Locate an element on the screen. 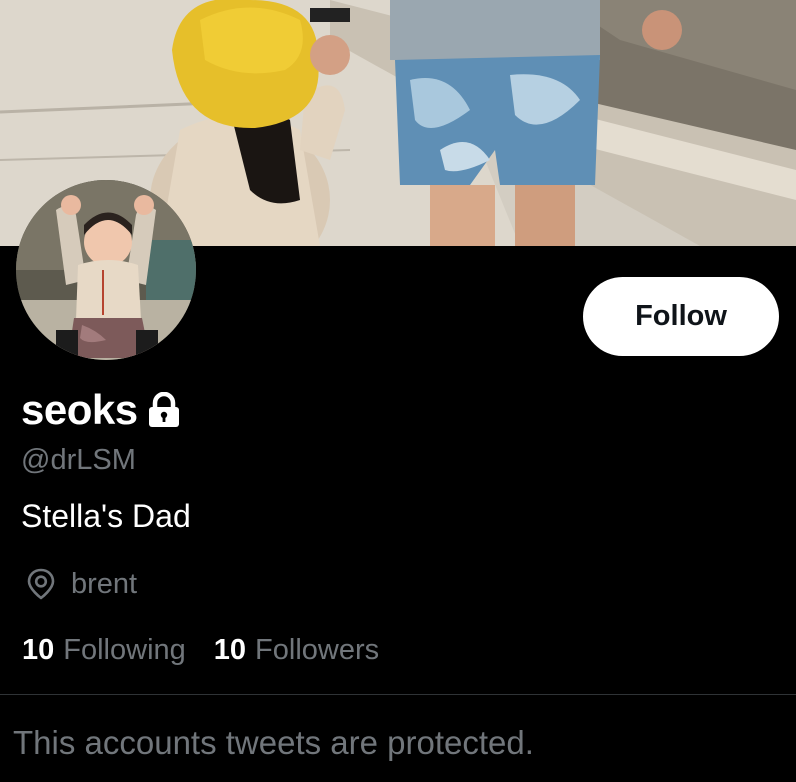 Image resolution: width=796 pixels, height=782 pixels. protected-tweets-message: This accounts tweets are protected. is located at coordinates (273, 742).